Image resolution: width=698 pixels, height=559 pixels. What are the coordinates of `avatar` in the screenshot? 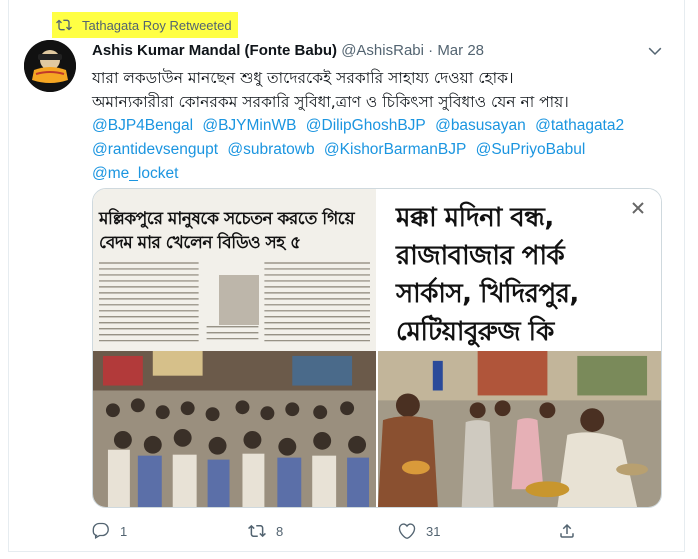 It's located at (50, 66).